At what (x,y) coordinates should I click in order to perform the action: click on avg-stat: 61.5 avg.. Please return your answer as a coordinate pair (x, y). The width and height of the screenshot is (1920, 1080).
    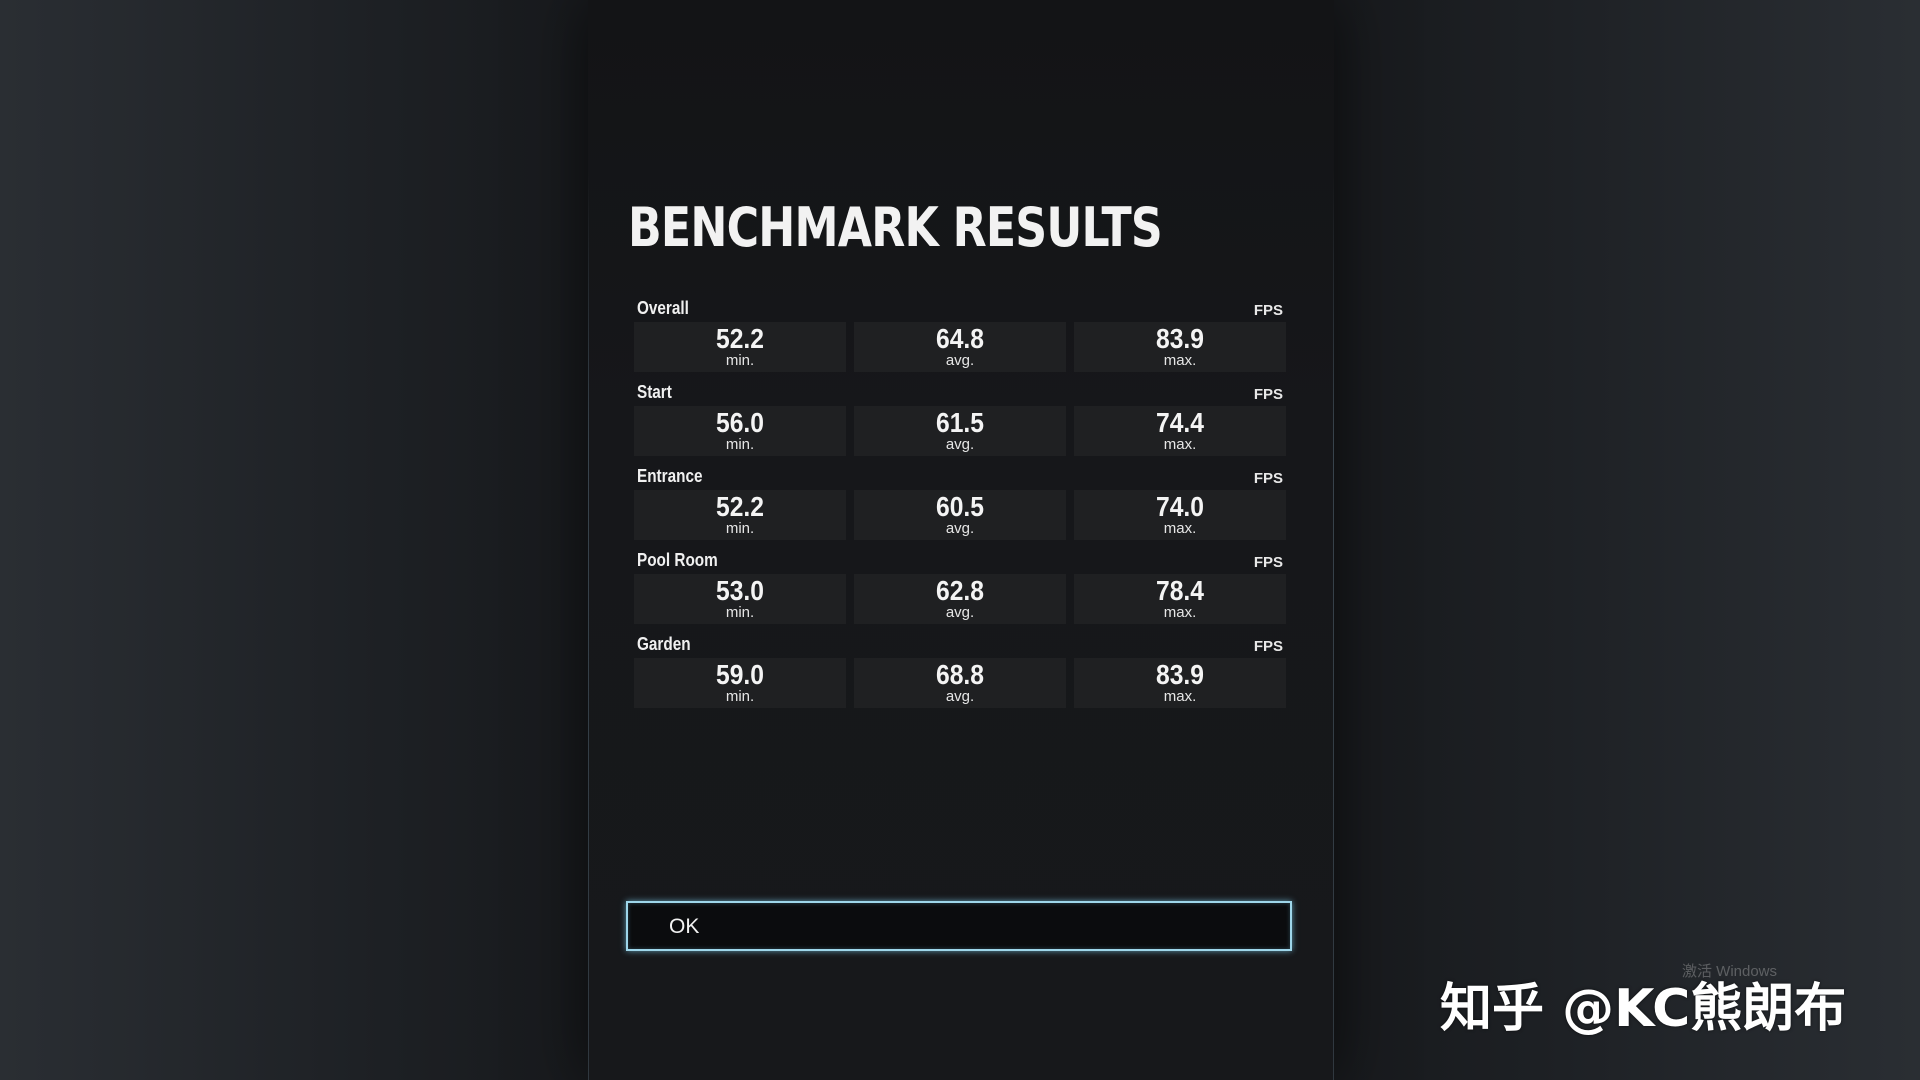
    Looking at the image, I should click on (960, 431).